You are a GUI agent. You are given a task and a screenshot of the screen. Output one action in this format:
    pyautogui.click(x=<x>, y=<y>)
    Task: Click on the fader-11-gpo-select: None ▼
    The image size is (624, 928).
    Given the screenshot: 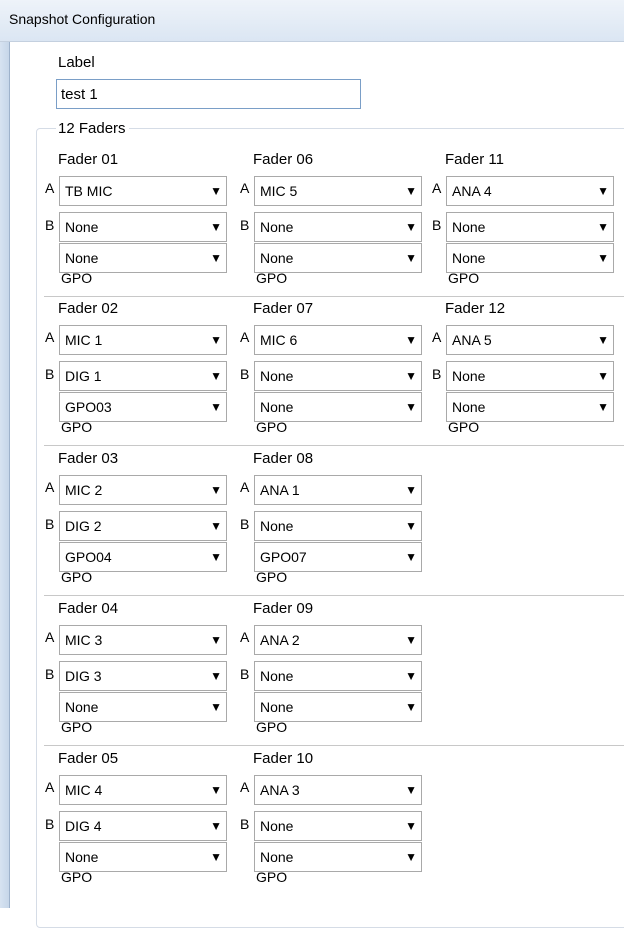 What is the action you would take?
    pyautogui.click(x=530, y=258)
    